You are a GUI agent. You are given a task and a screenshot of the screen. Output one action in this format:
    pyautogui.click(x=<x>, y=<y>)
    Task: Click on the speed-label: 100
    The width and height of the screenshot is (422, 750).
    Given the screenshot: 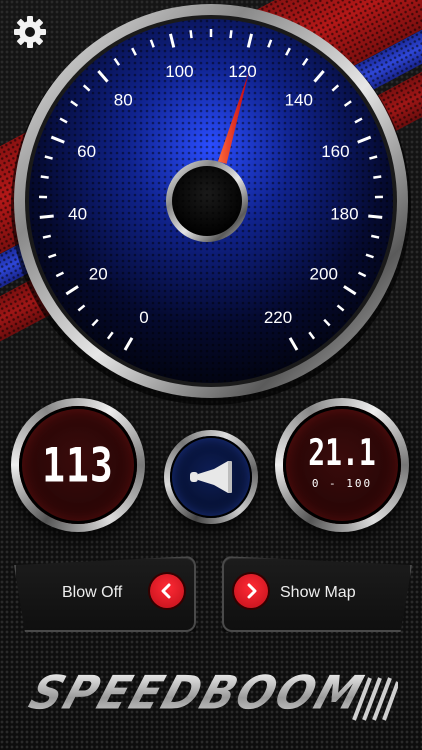 What is the action you would take?
    pyautogui.click(x=179, y=71)
    